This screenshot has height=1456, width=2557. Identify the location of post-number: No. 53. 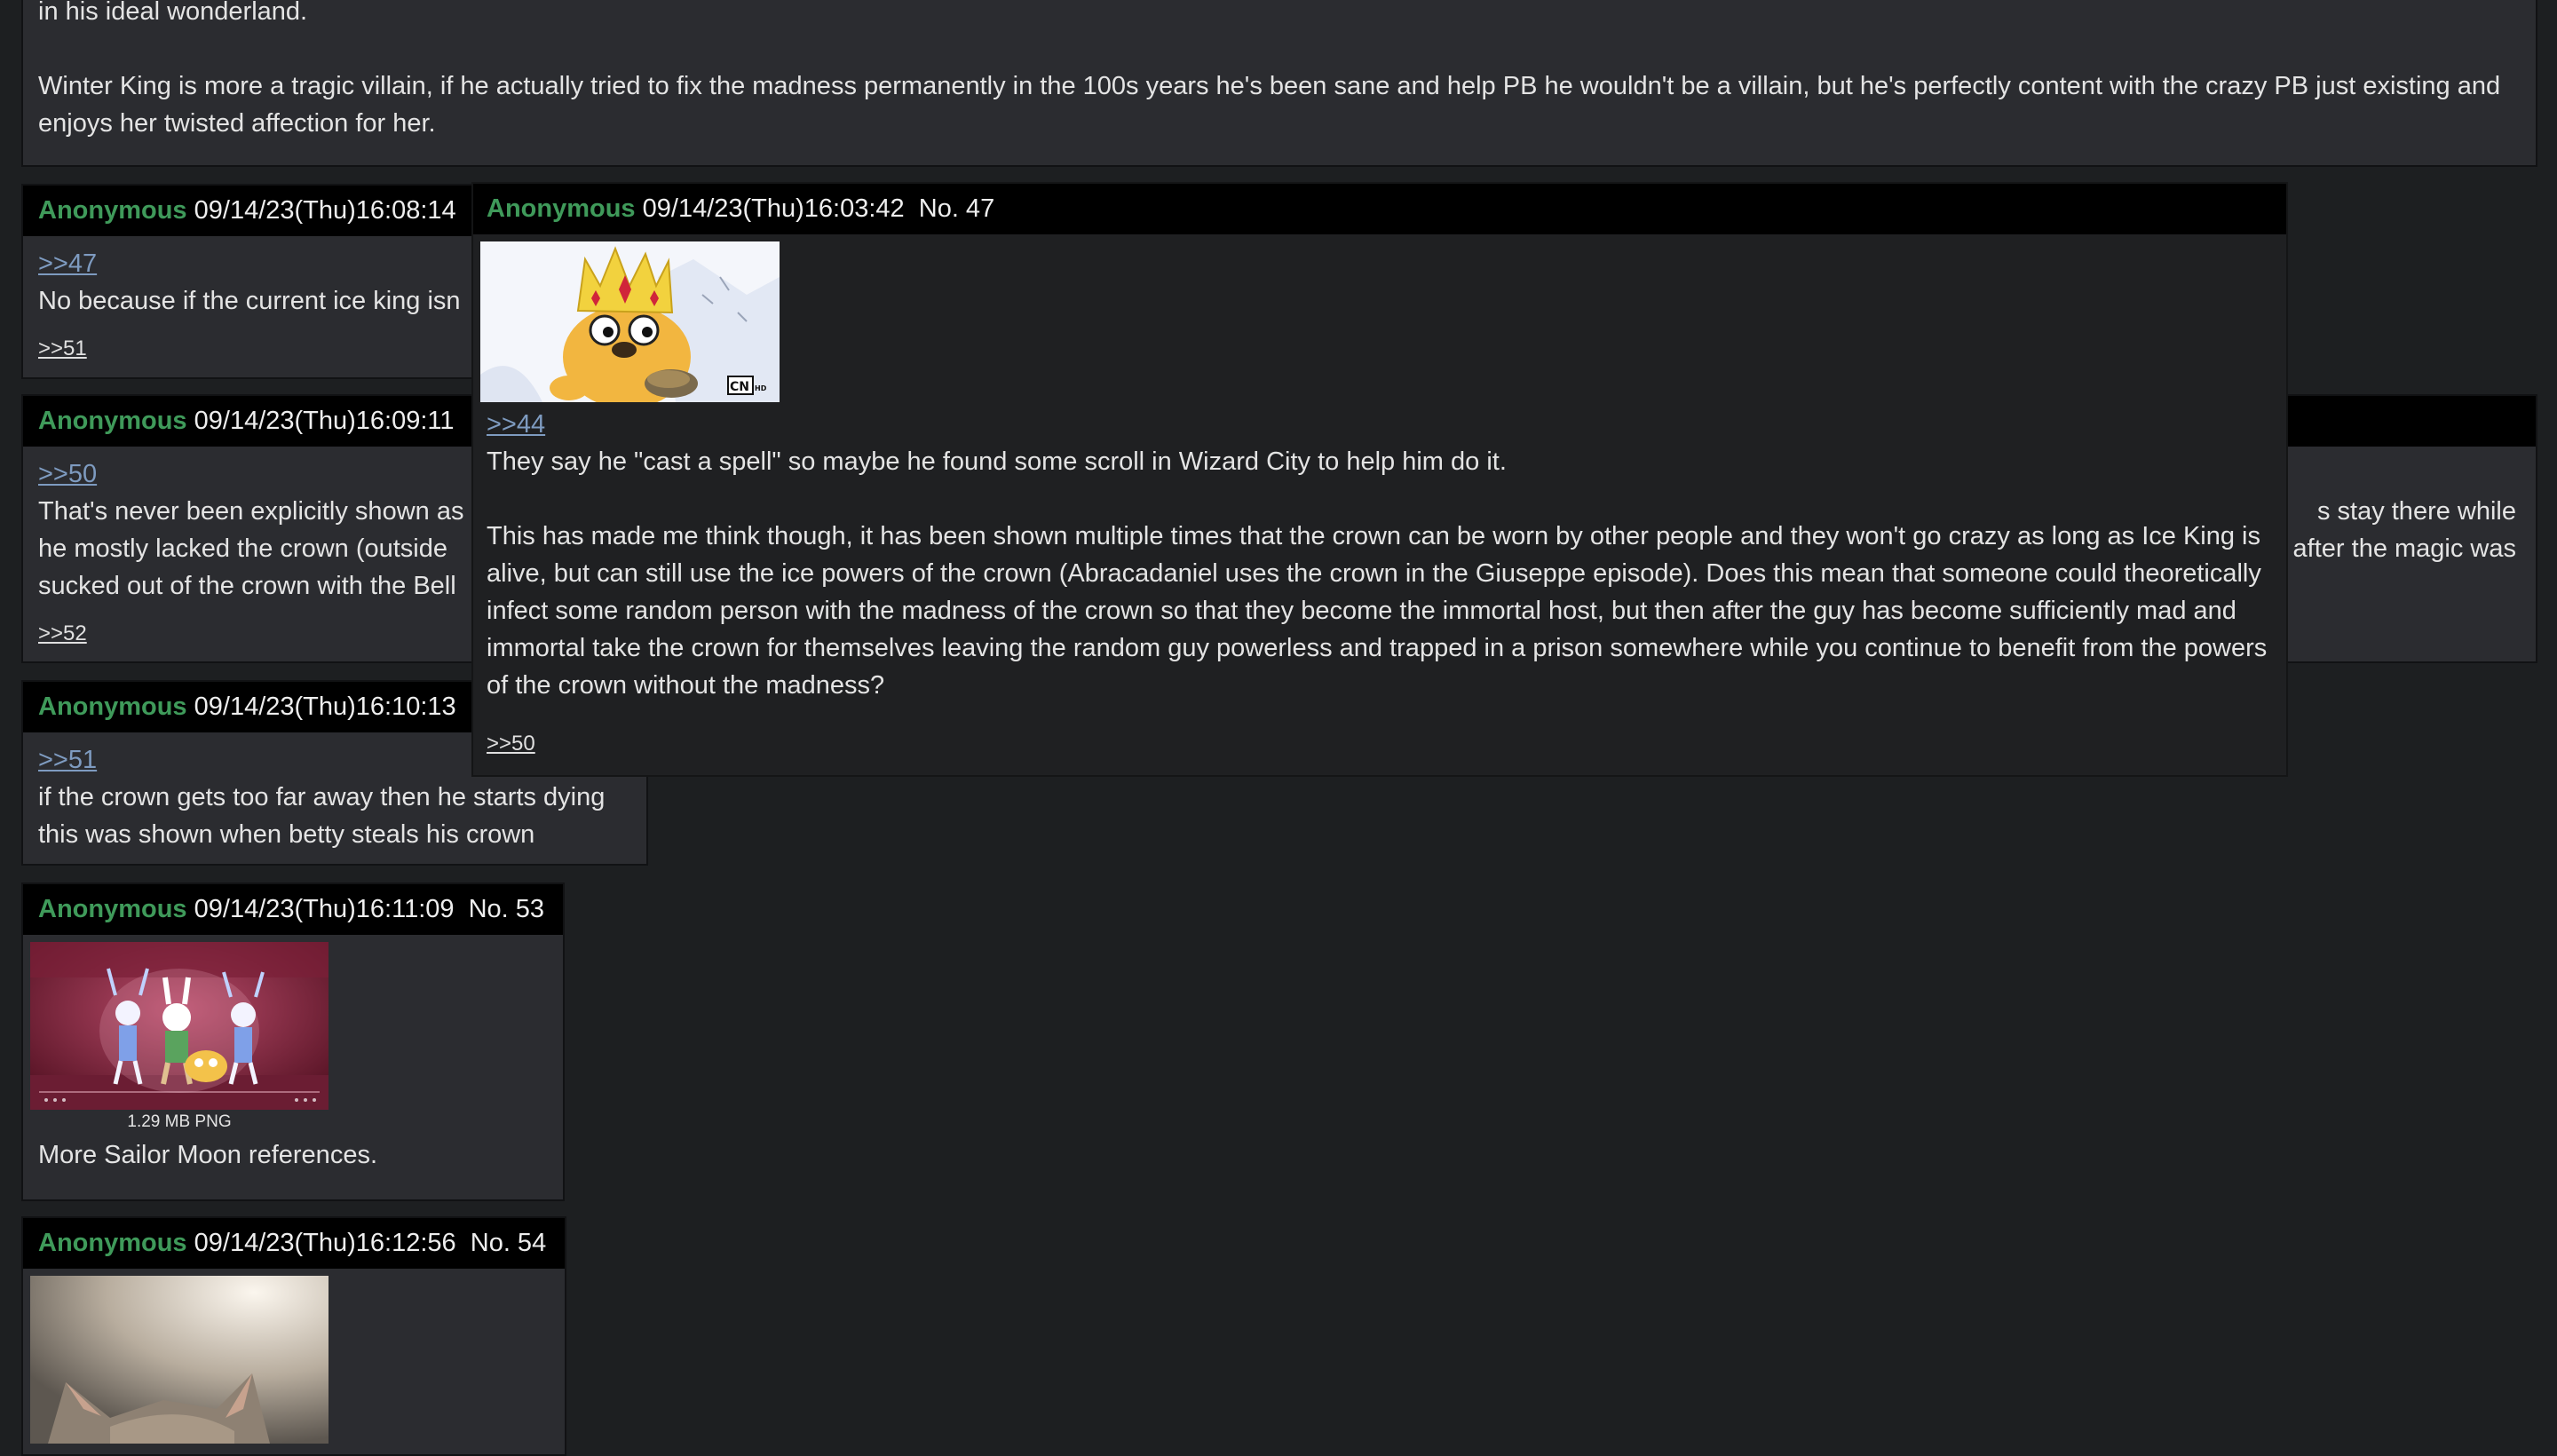
(506, 909).